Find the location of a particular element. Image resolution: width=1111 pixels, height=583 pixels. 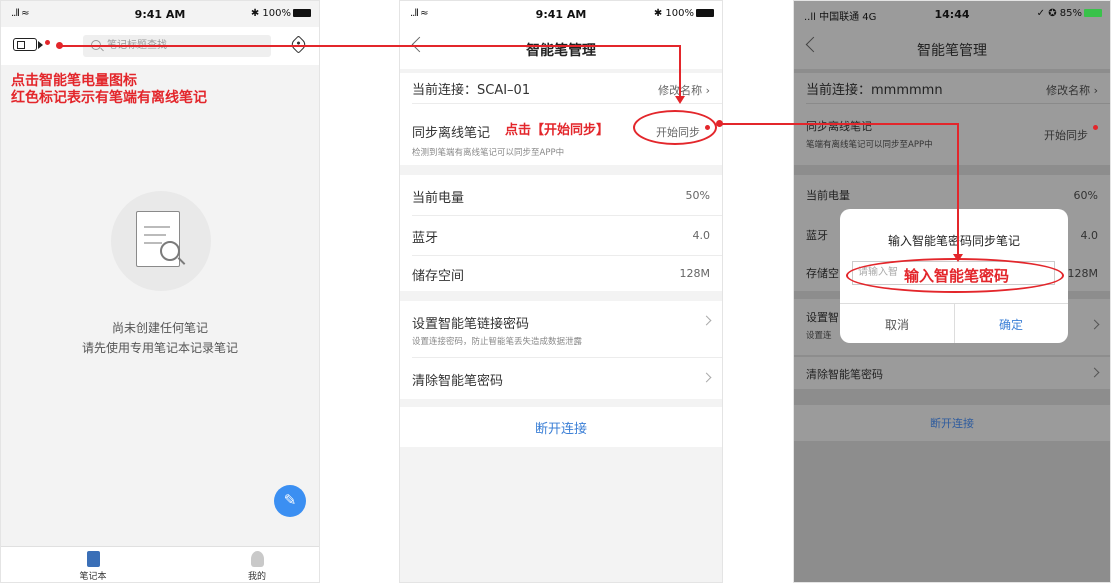

set-password-hint: 设置连接密码，防止智能笔丢失造成数据泄露 is located at coordinates (497, 342).